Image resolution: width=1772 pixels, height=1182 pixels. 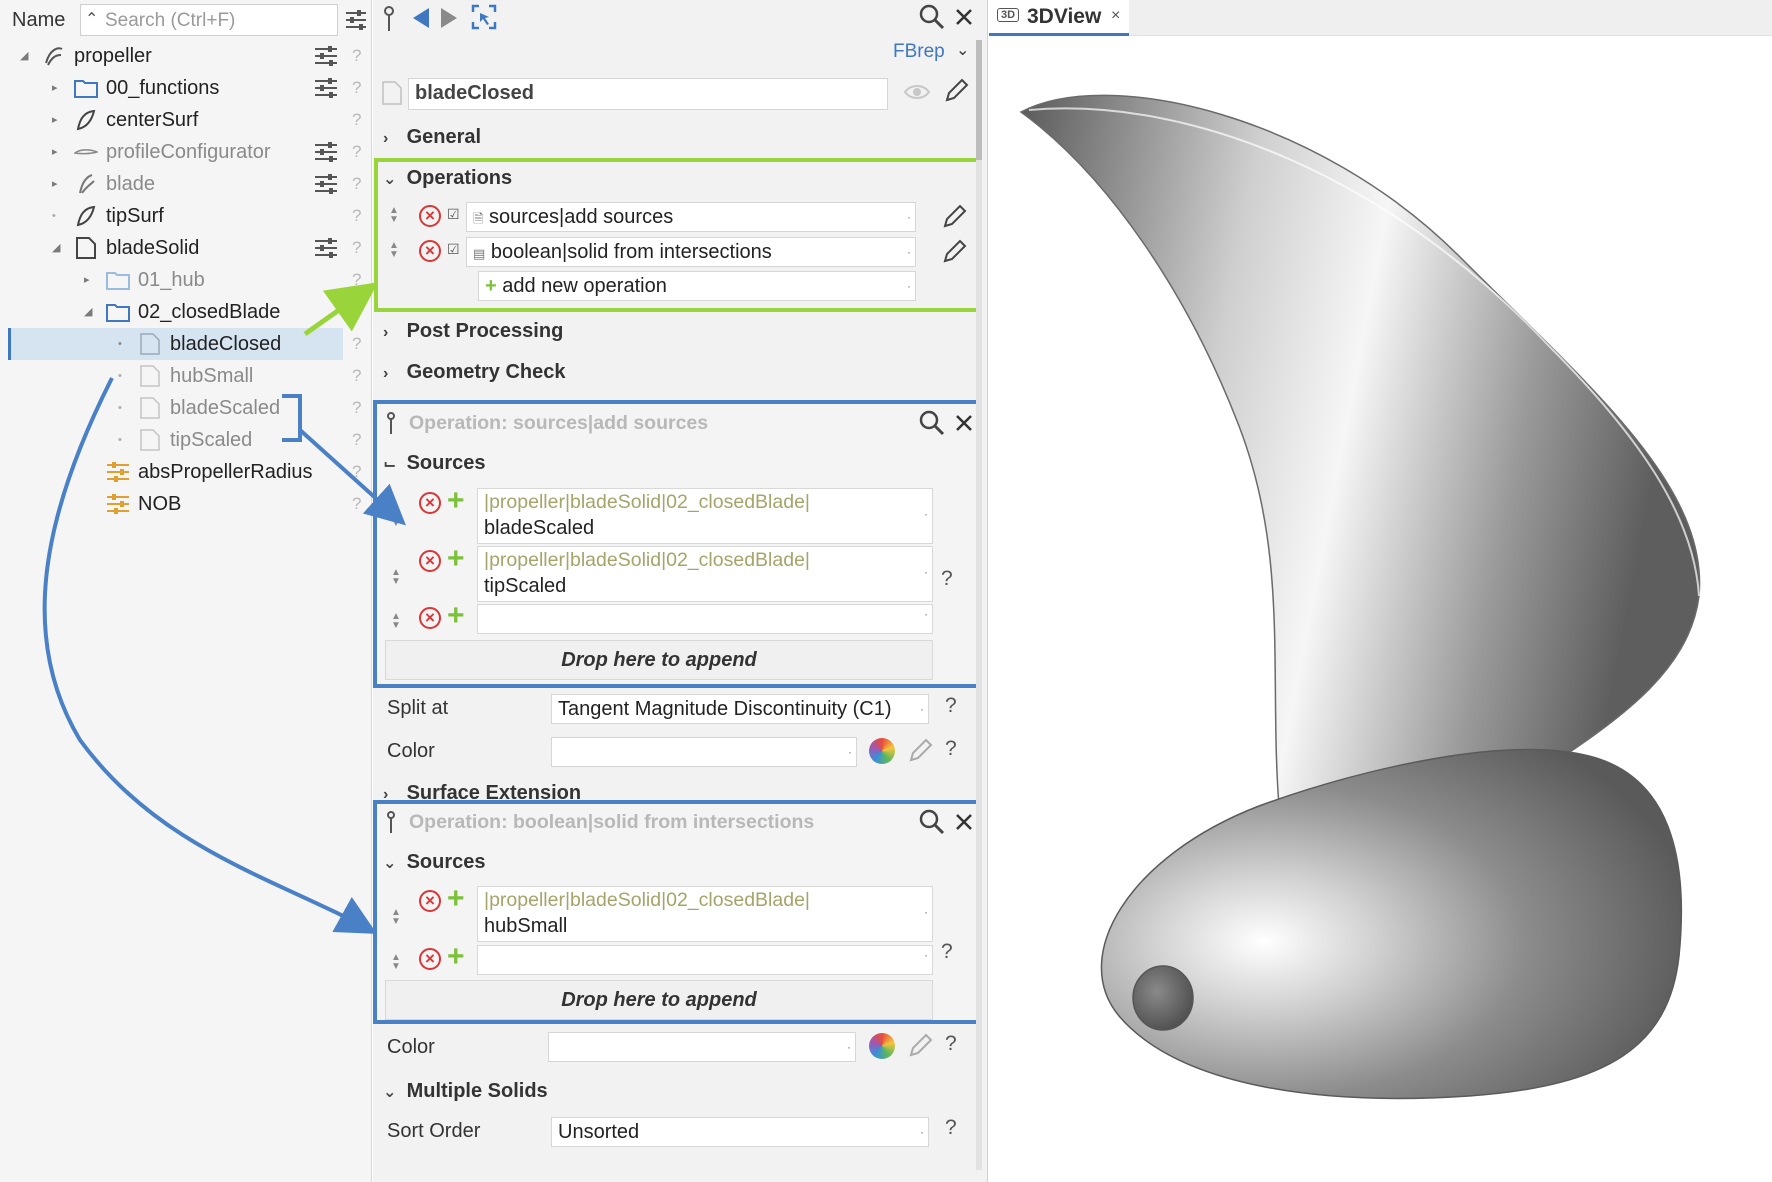 What do you see at coordinates (725, 709) in the screenshot?
I see `split-at-value: Tangent Magnitude Discontinuity (C1)` at bounding box center [725, 709].